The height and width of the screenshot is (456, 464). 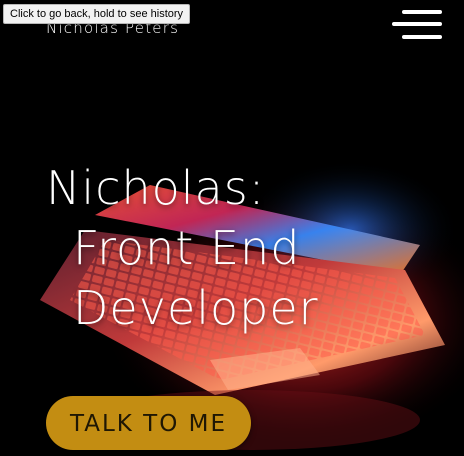 What do you see at coordinates (187, 248) in the screenshot?
I see `hero-title-line-2: Front End` at bounding box center [187, 248].